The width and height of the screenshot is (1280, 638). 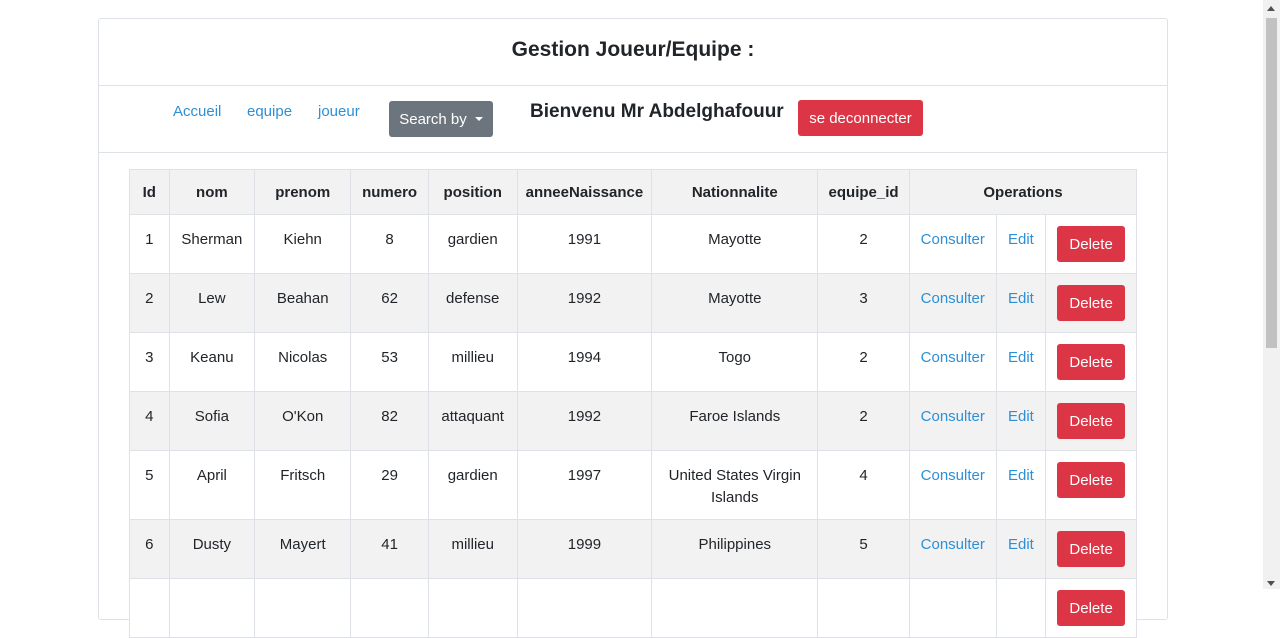 I want to click on cell-nom, so click(x=212, y=608).